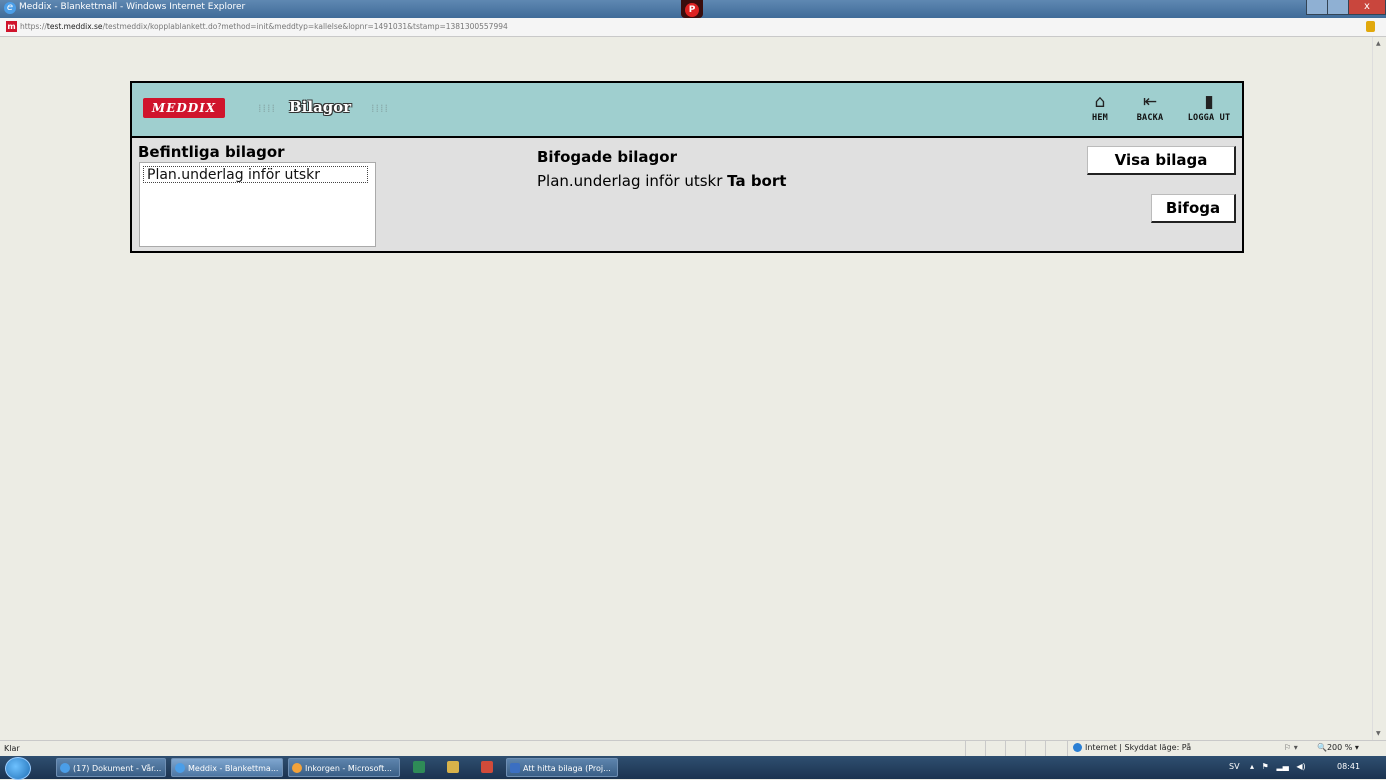  Describe the element at coordinates (320, 107) in the screenshot. I see `page-title: Bilagor` at that location.